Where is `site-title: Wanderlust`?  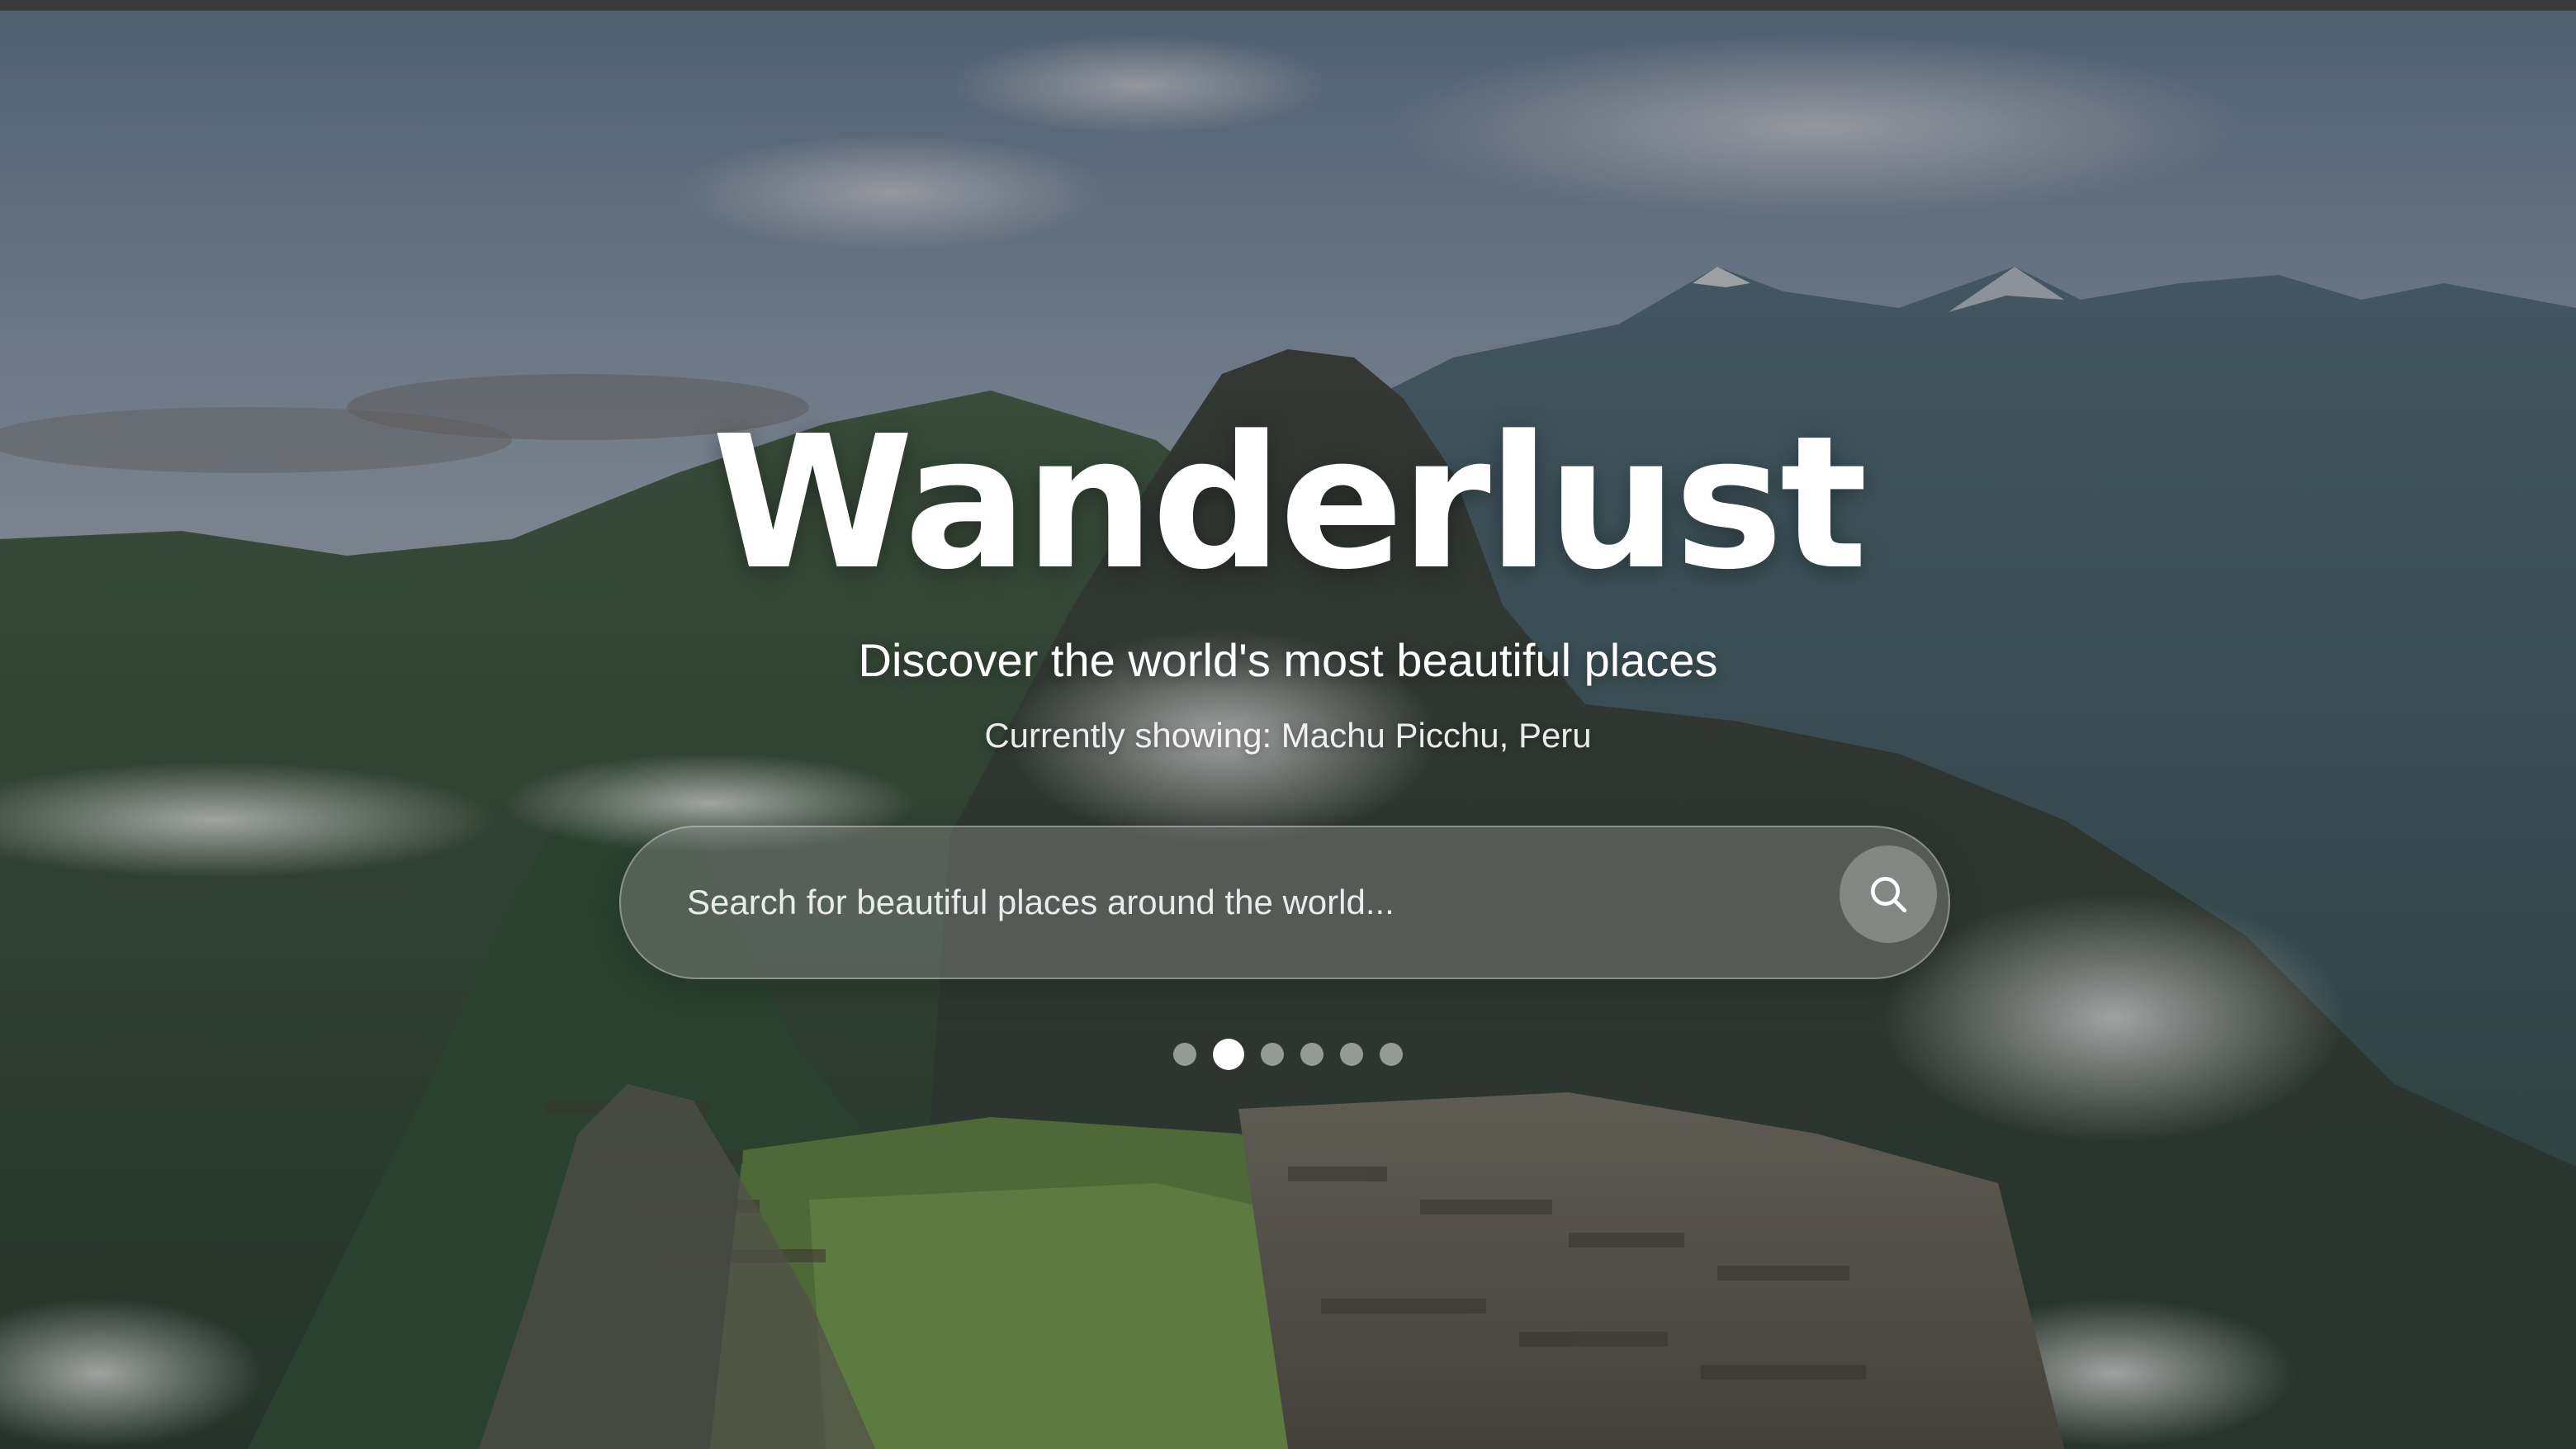 site-title: Wanderlust is located at coordinates (1289, 503).